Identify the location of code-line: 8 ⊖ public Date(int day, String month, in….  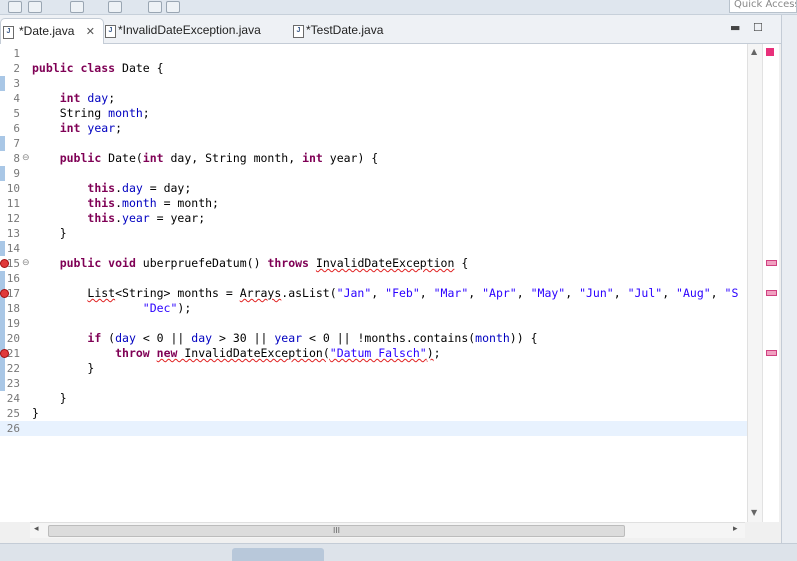
(373, 158).